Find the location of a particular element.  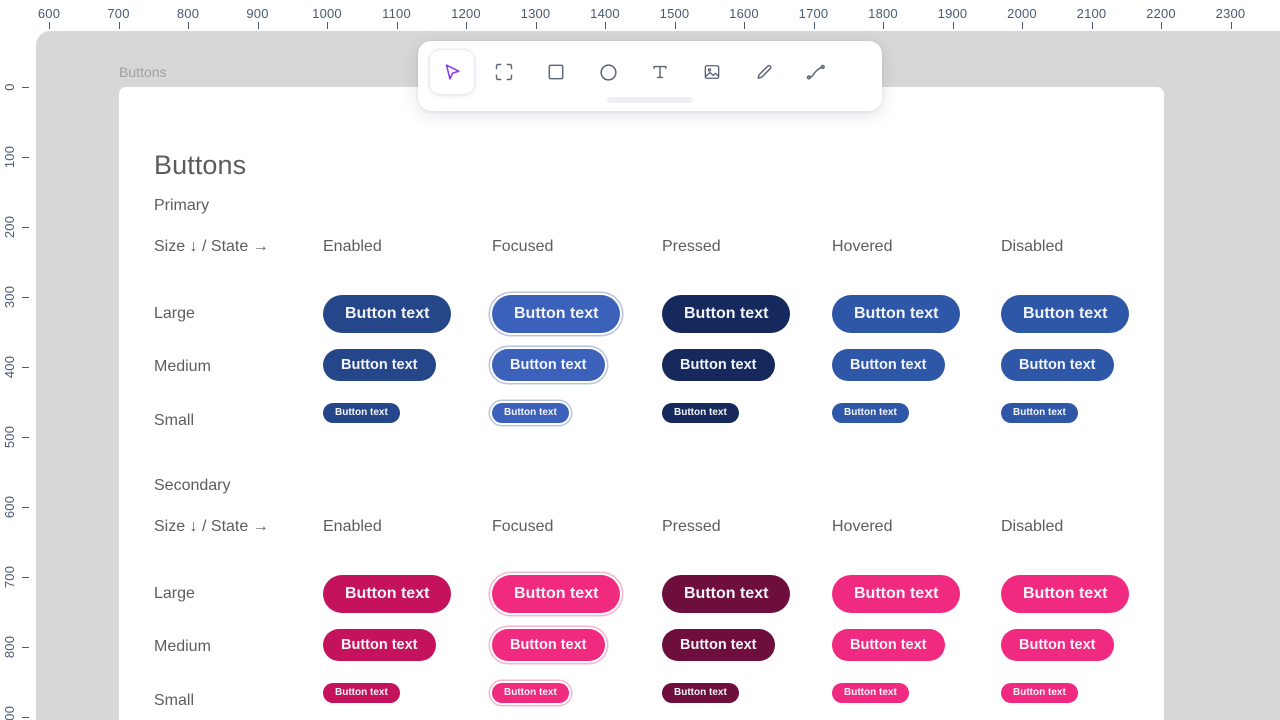

ruler-tick-label: 1700 is located at coordinates (813, 13).